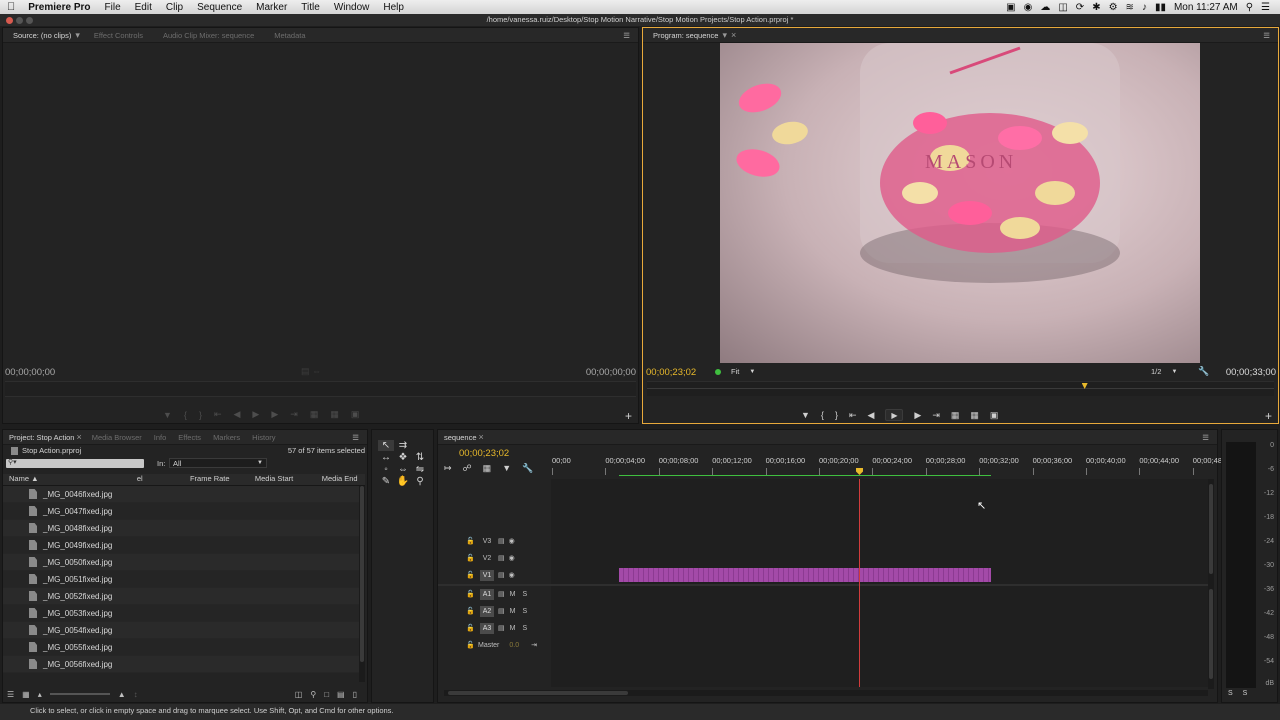  I want to click on list-view-icon: ☰, so click(10, 694).